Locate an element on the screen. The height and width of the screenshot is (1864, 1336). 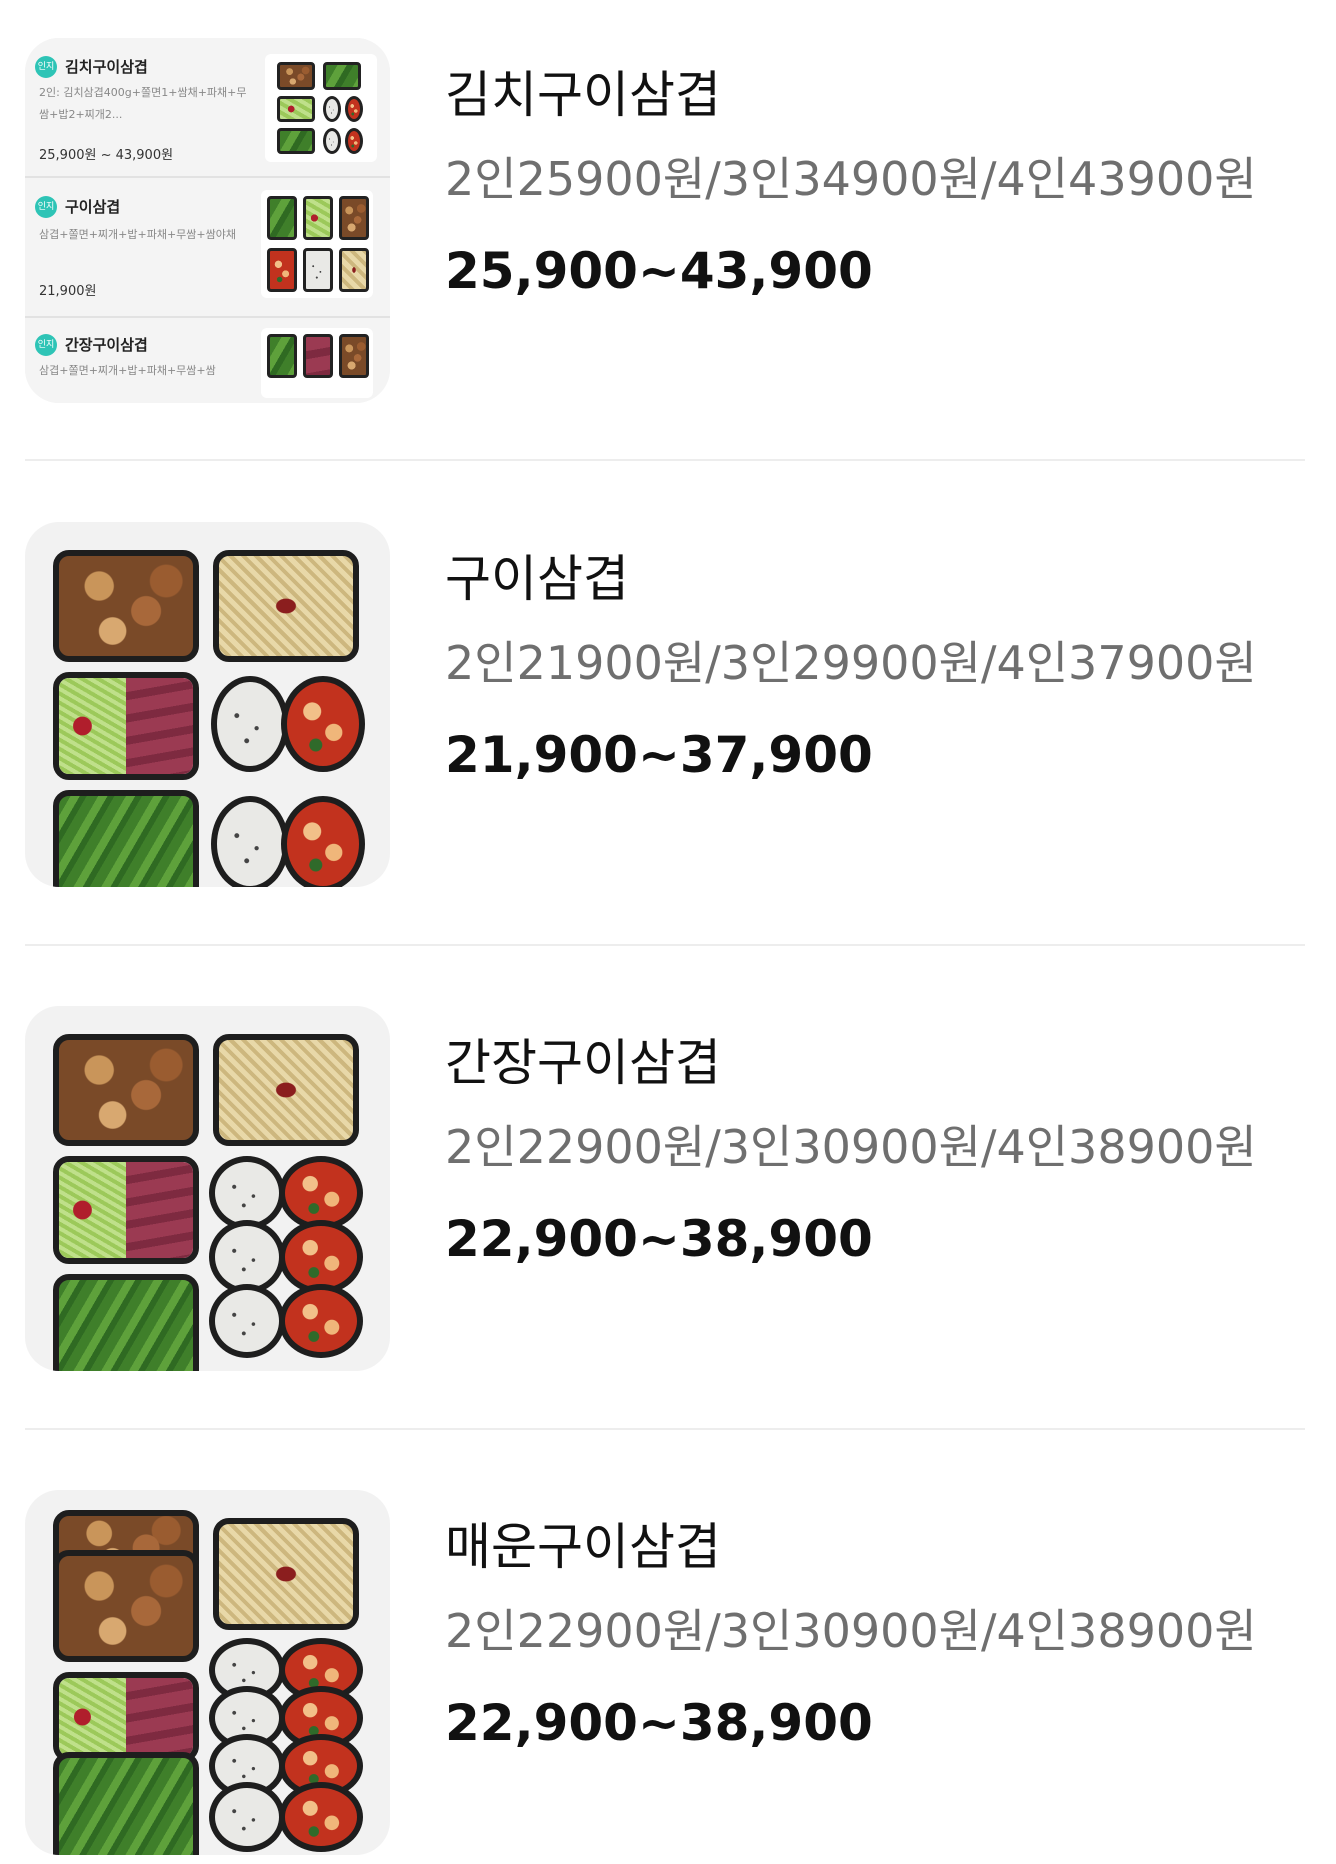
screenshot-row-desc: 삼겹+쫄면+찌개+밥+파채+무쌈+쌈야채 is located at coordinates (137, 234).